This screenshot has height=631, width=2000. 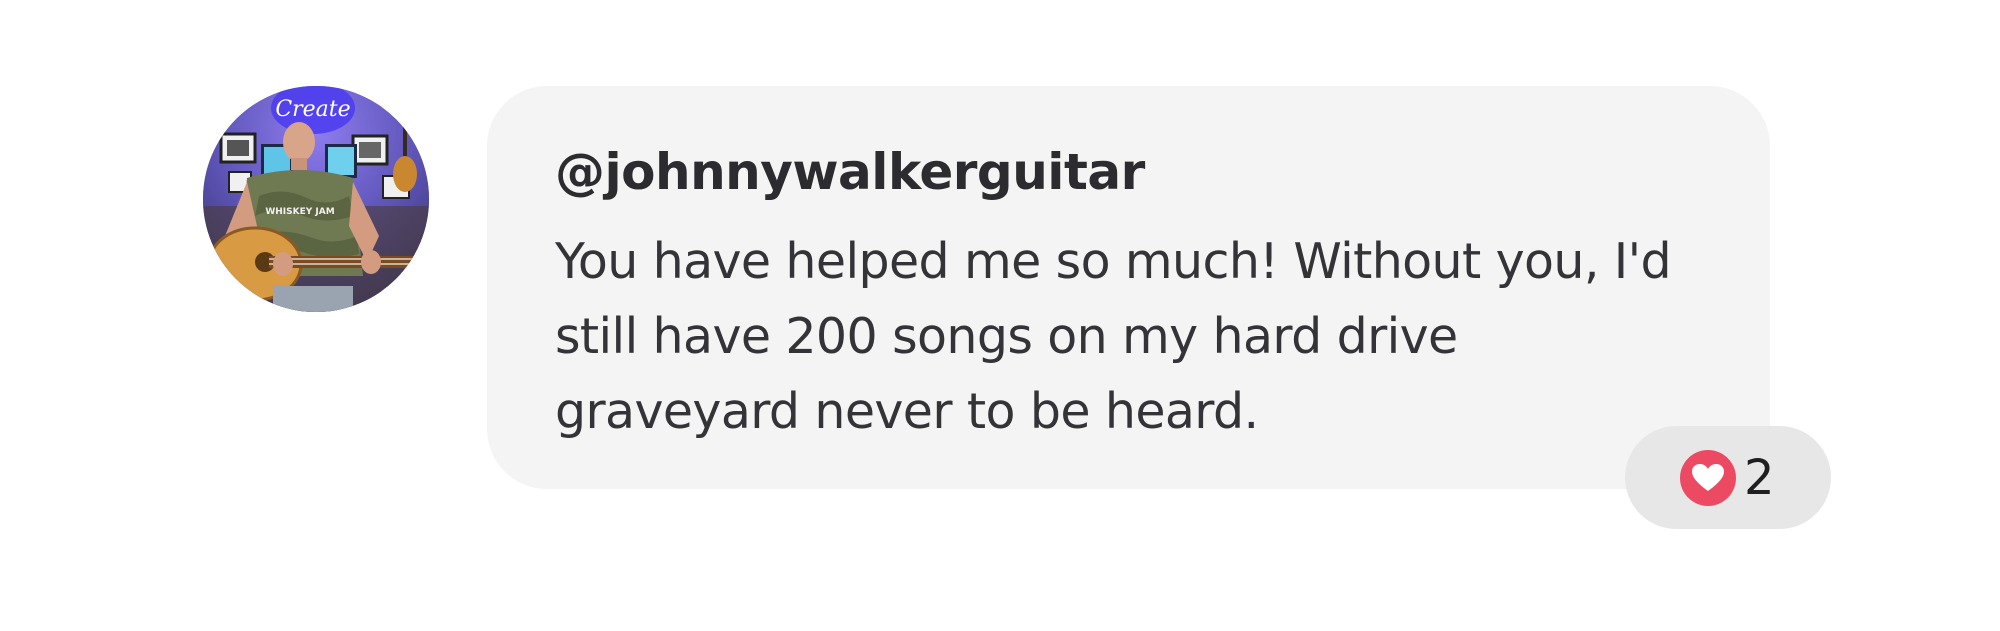 What do you see at coordinates (312, 109) in the screenshot?
I see `neon-sign-text: Create` at bounding box center [312, 109].